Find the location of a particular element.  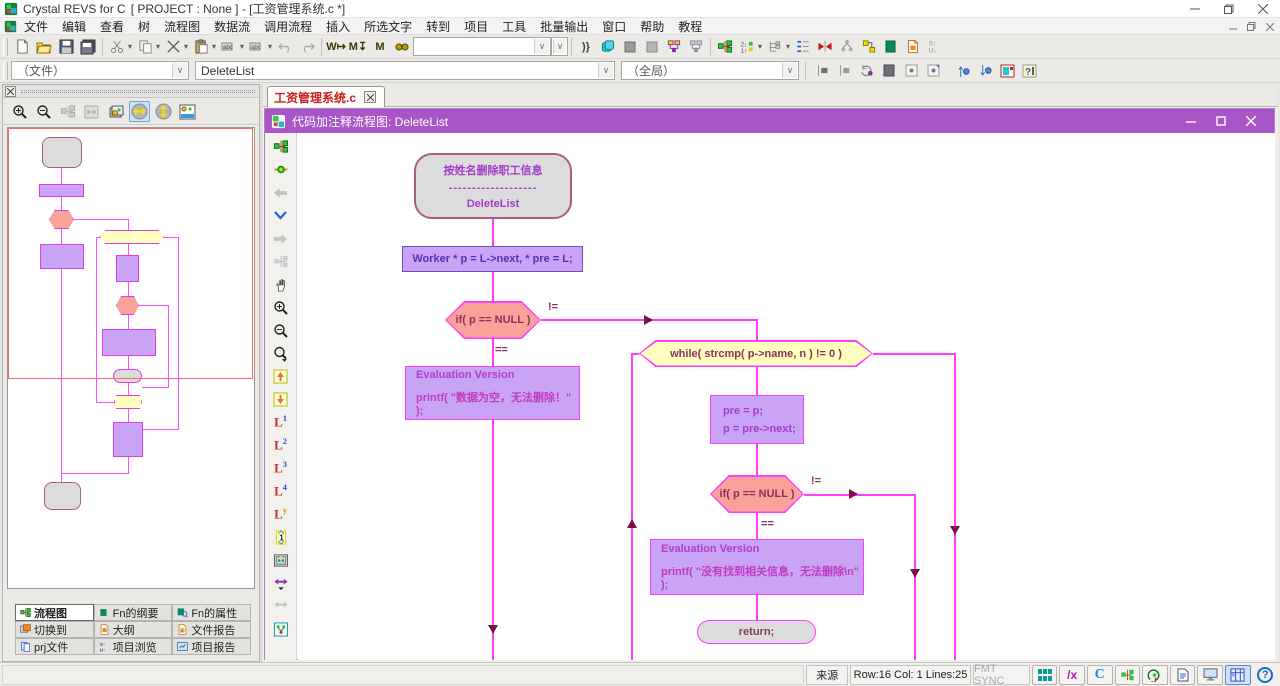

delete-icon is located at coordinates (173, 47).